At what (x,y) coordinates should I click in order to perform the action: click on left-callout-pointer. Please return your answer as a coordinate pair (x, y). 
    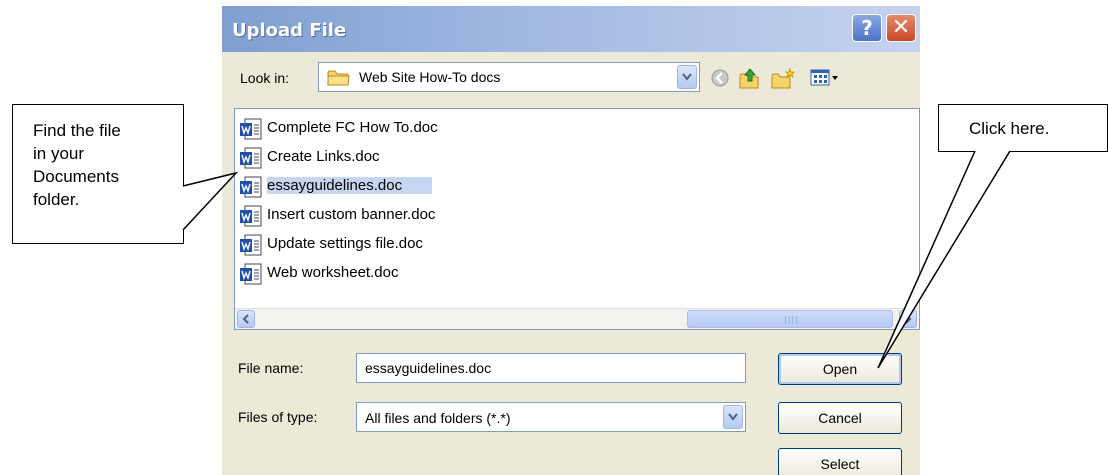
    Looking at the image, I should click on (210, 201).